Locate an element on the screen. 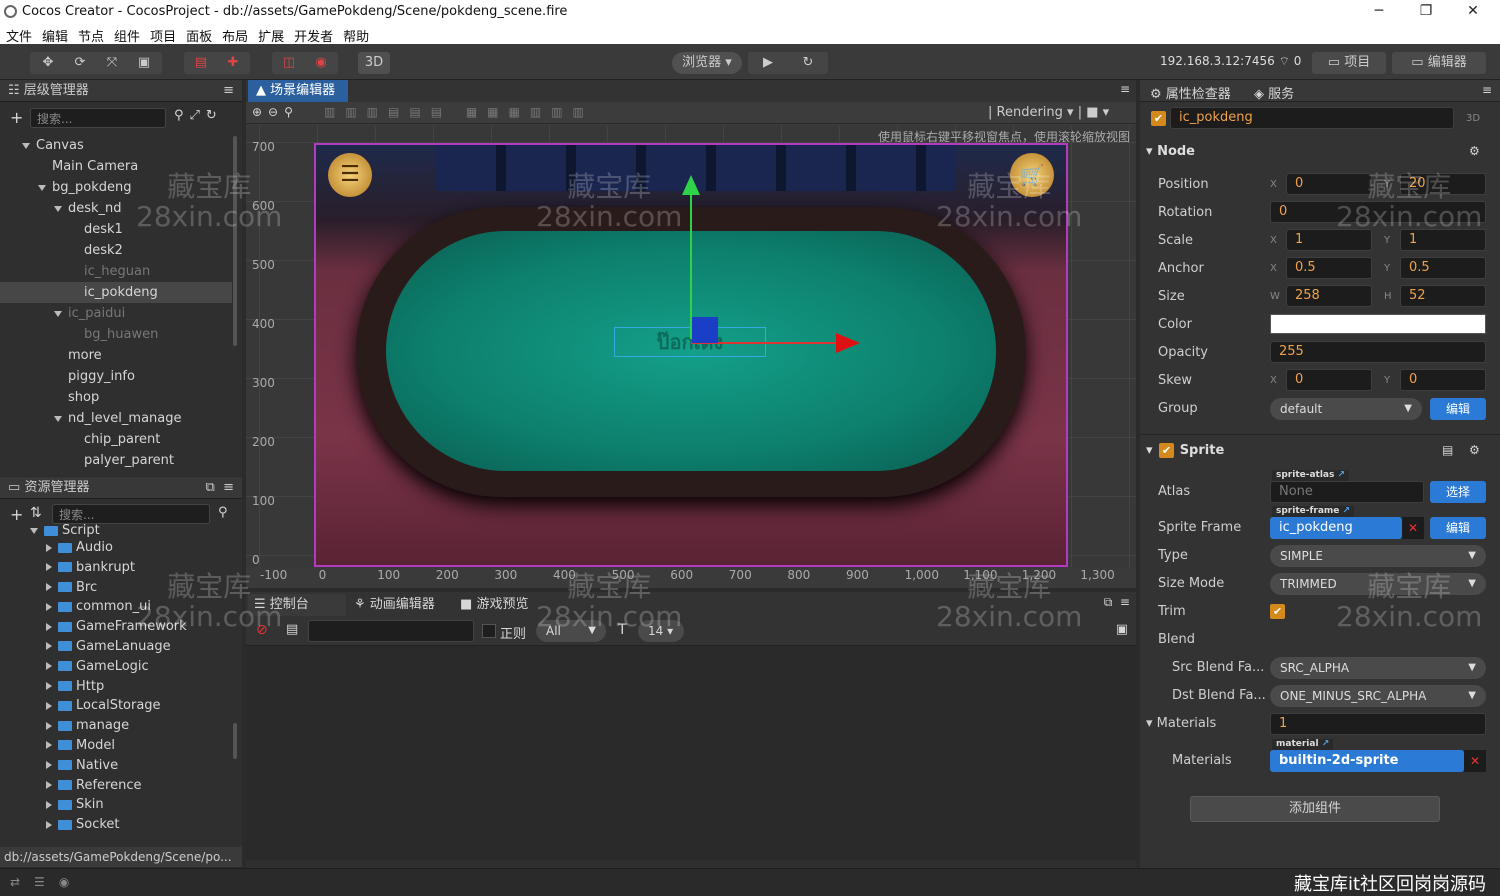 This screenshot has height=896, width=1500. menu-file: 文件 is located at coordinates (18, 34).